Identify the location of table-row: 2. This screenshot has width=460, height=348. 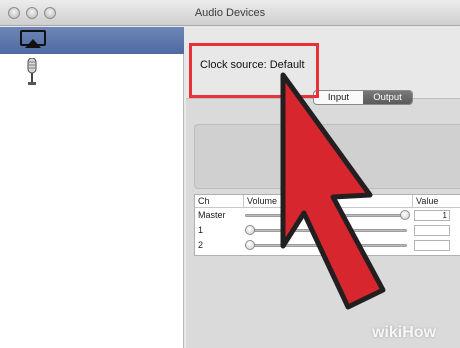
(327, 246).